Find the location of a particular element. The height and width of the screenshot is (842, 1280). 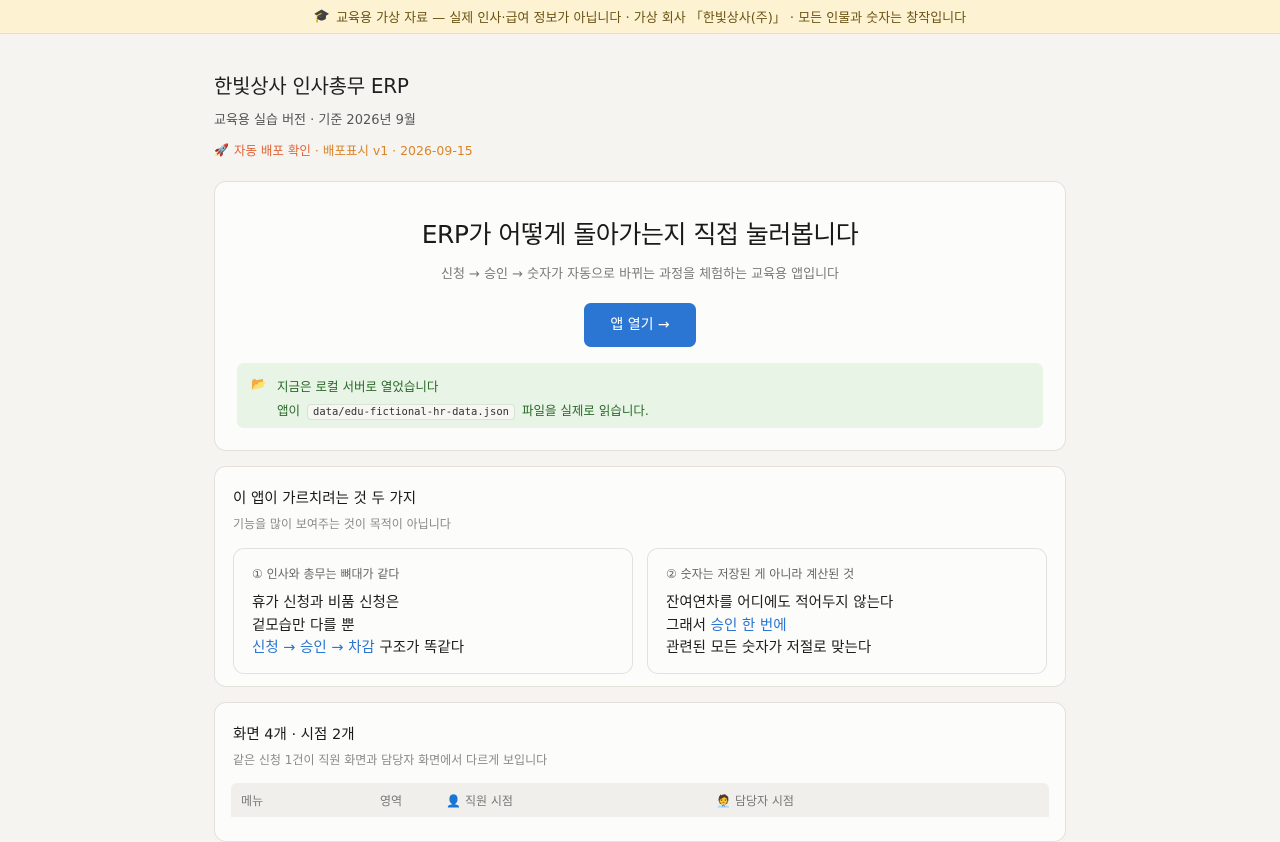

hero-tagline: 신청 → 승인 → 숫자가 자동으로 바뀌는 과정을 체험하는 교육용 앱입니다 is located at coordinates (640, 274).